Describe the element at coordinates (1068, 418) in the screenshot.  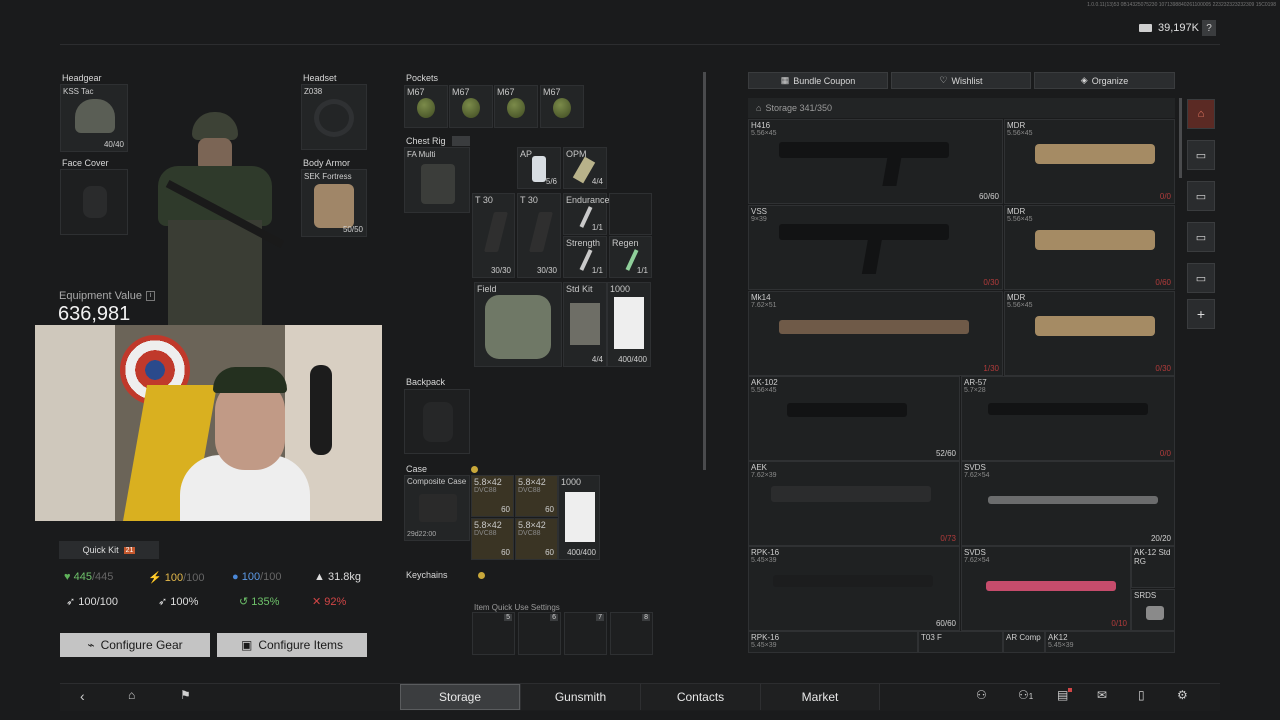
I see `weapon-ar57: AR-57 5.7×28 0/0` at that location.